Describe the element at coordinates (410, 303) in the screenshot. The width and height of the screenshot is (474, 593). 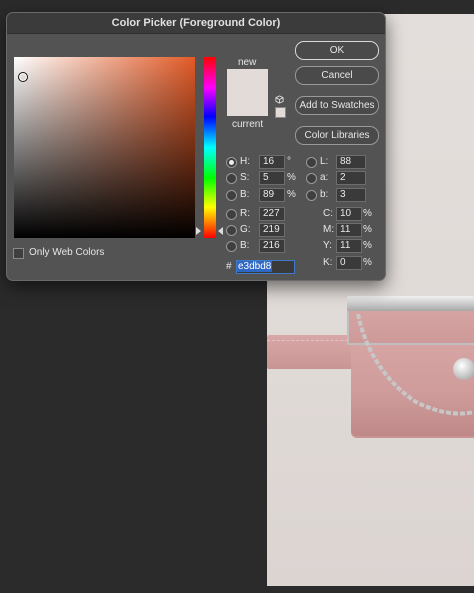
I see `bag-metal-bar` at that location.